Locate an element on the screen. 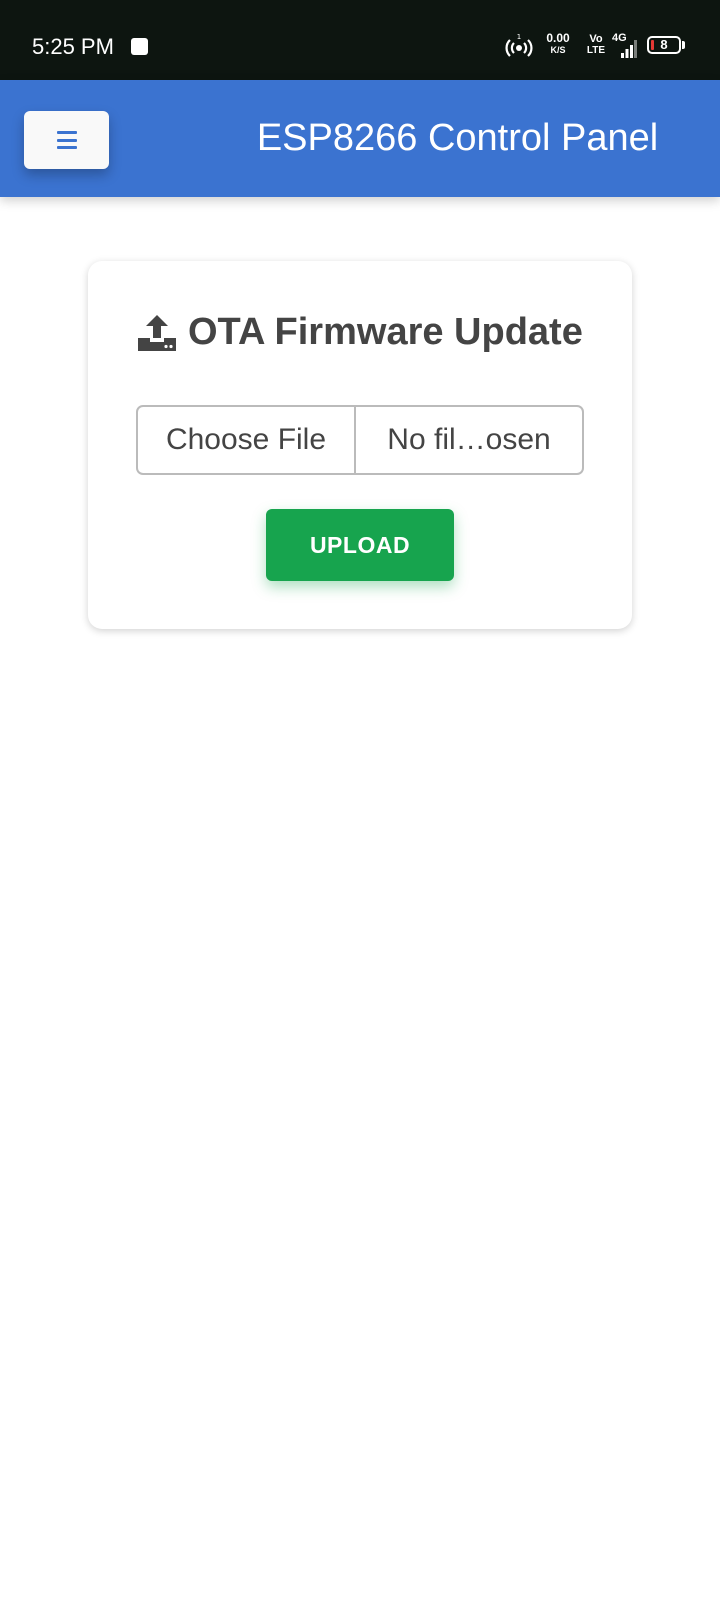  choose-file-button: Choose File is located at coordinates (247, 440).